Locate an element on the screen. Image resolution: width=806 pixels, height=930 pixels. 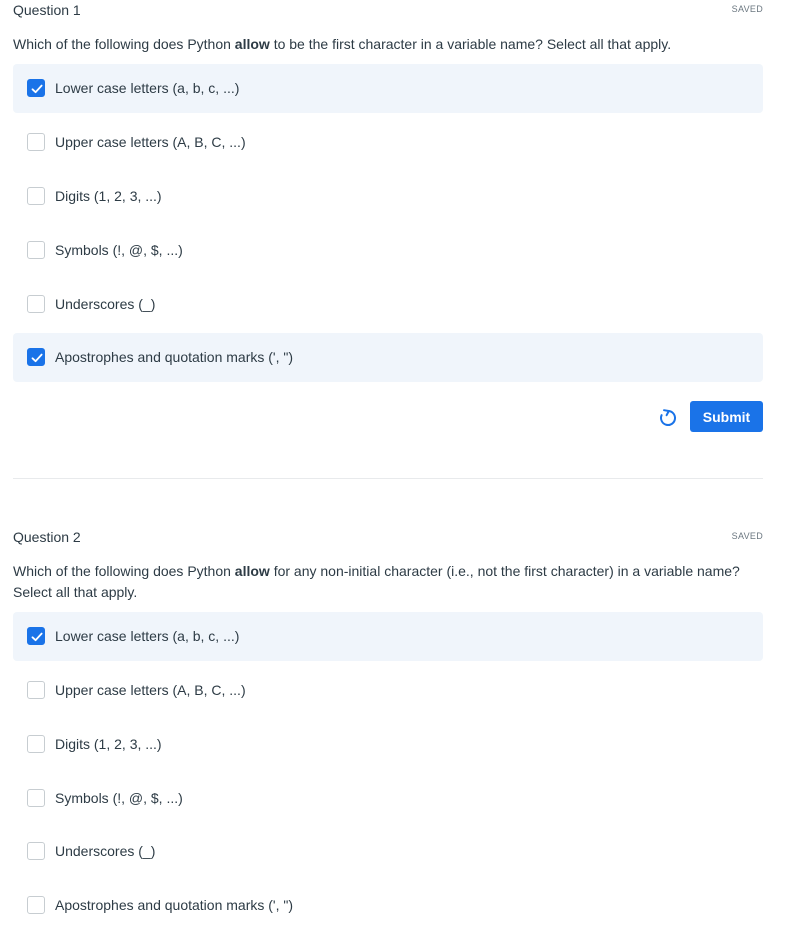
q1-option: Underscores (_) is located at coordinates (388, 304).